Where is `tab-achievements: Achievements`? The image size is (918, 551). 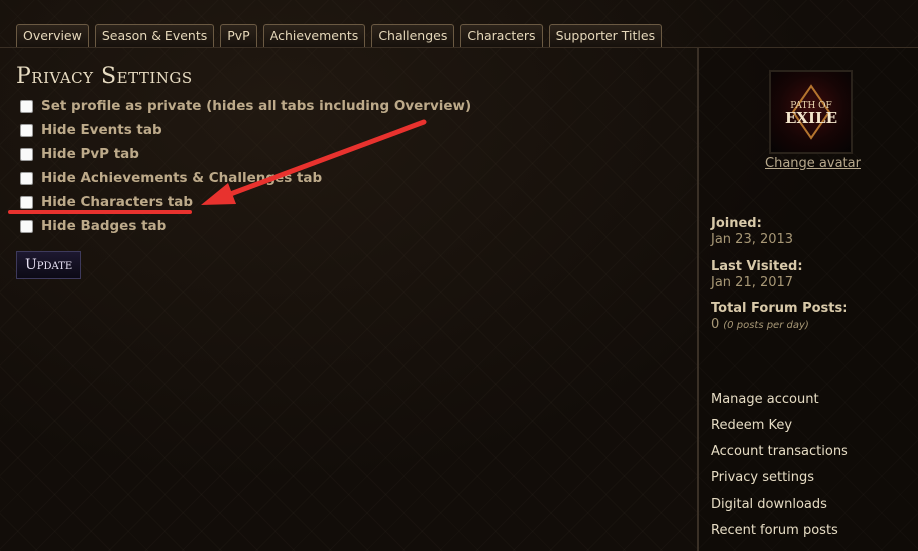
tab-achievements: Achievements is located at coordinates (314, 35).